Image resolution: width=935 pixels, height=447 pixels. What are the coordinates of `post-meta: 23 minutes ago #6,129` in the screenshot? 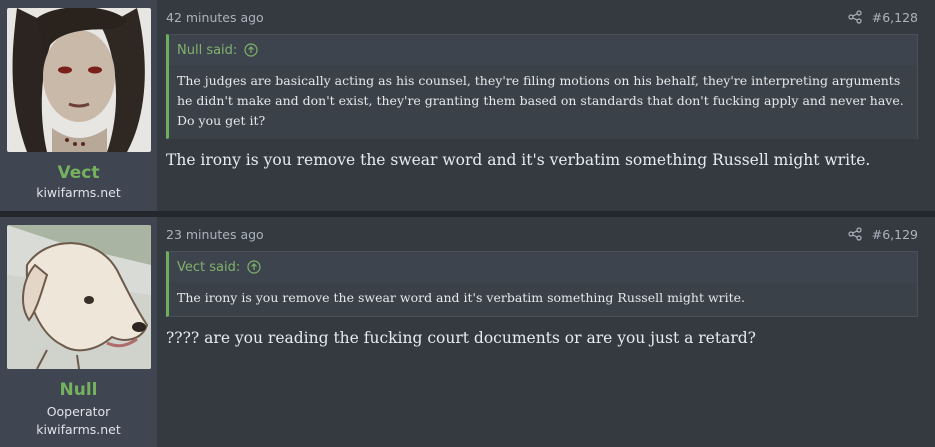 It's located at (542, 234).